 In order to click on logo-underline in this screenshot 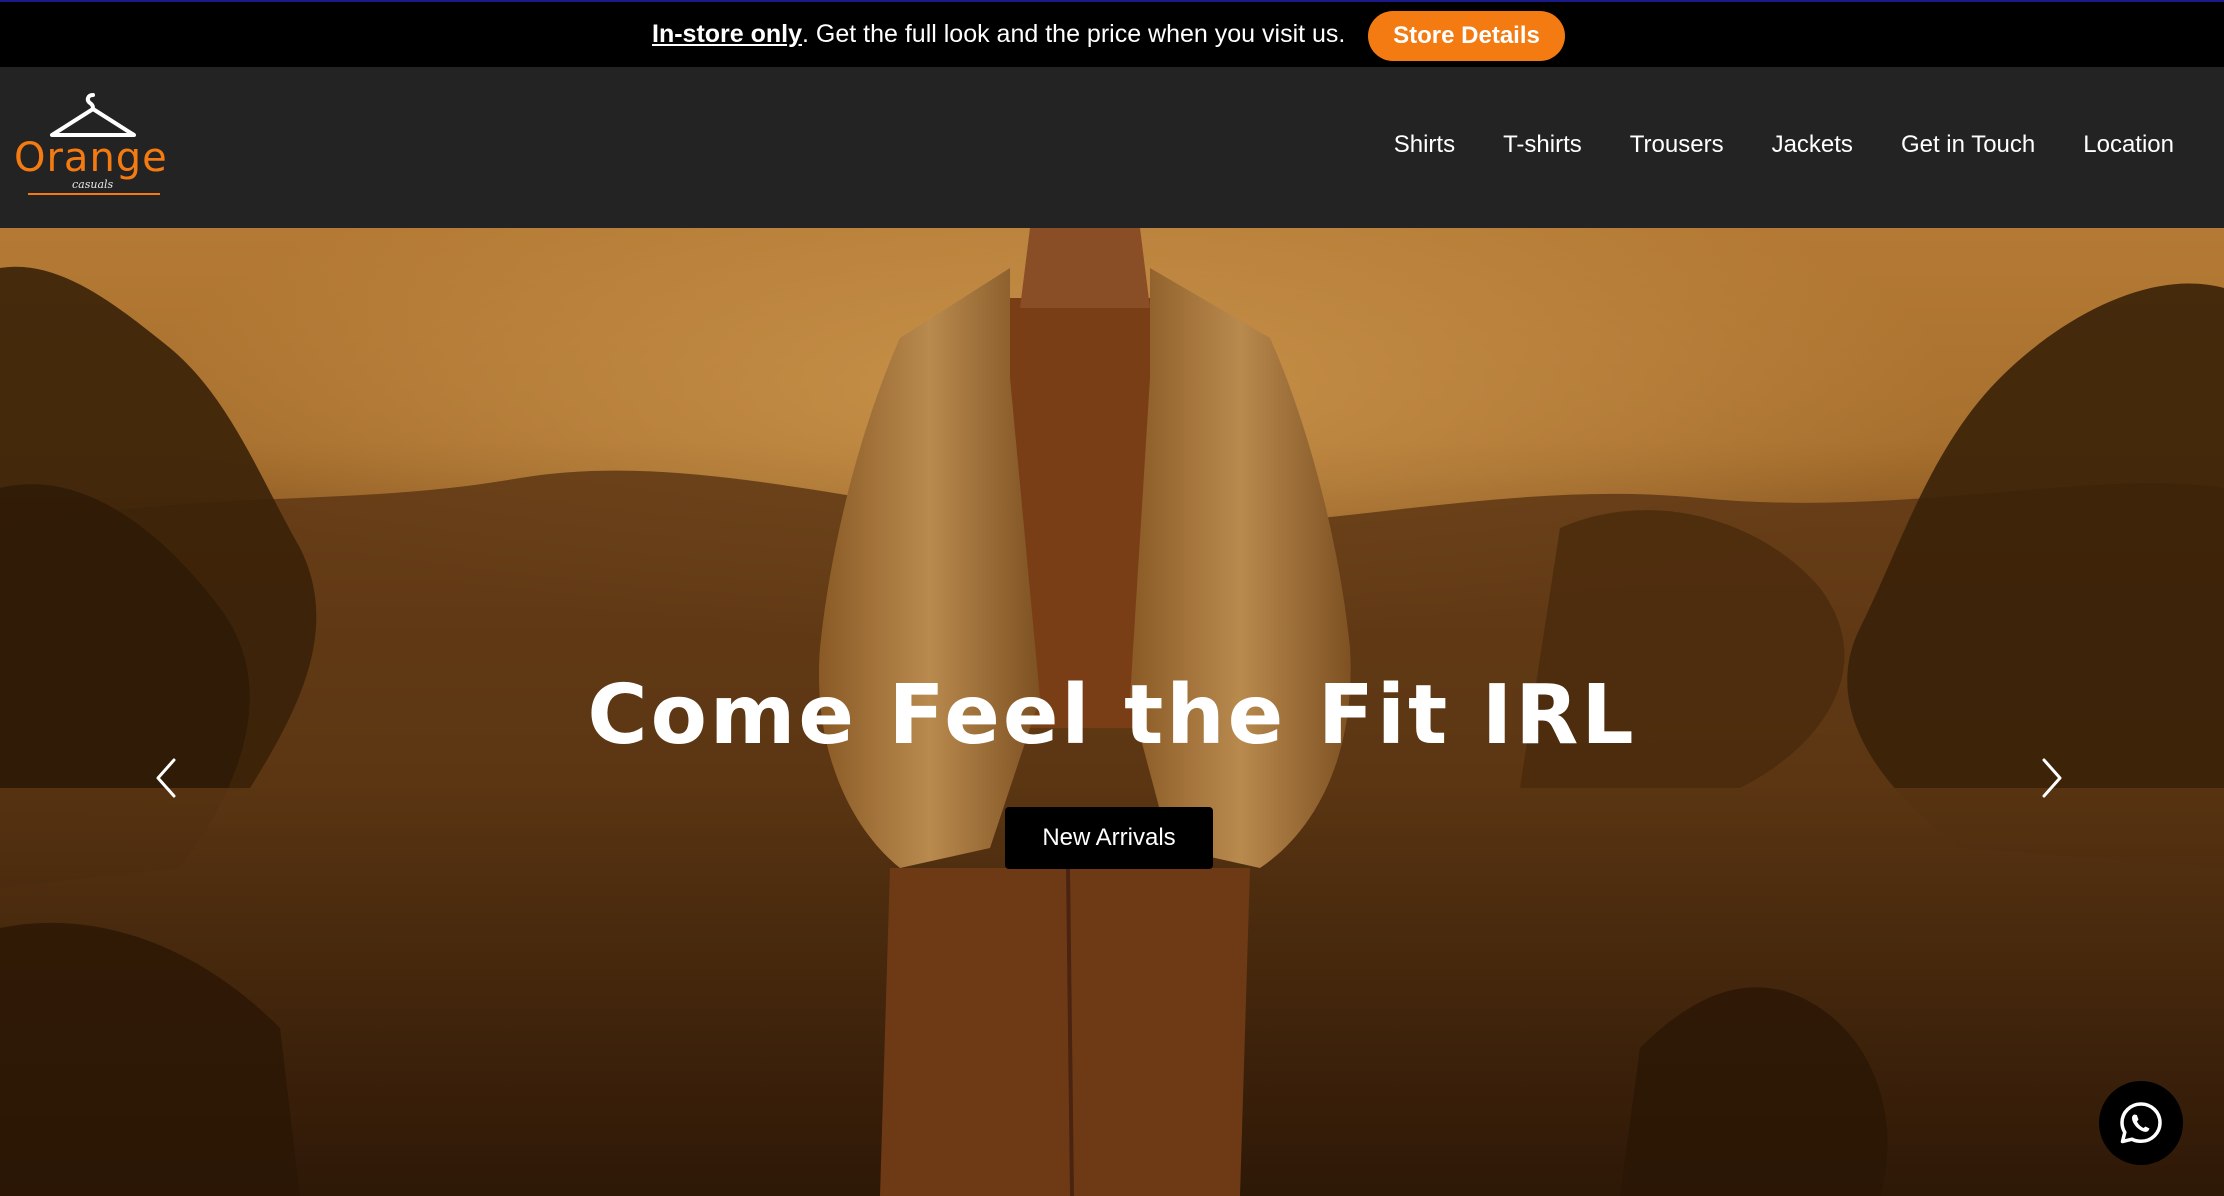, I will do `click(94, 194)`.